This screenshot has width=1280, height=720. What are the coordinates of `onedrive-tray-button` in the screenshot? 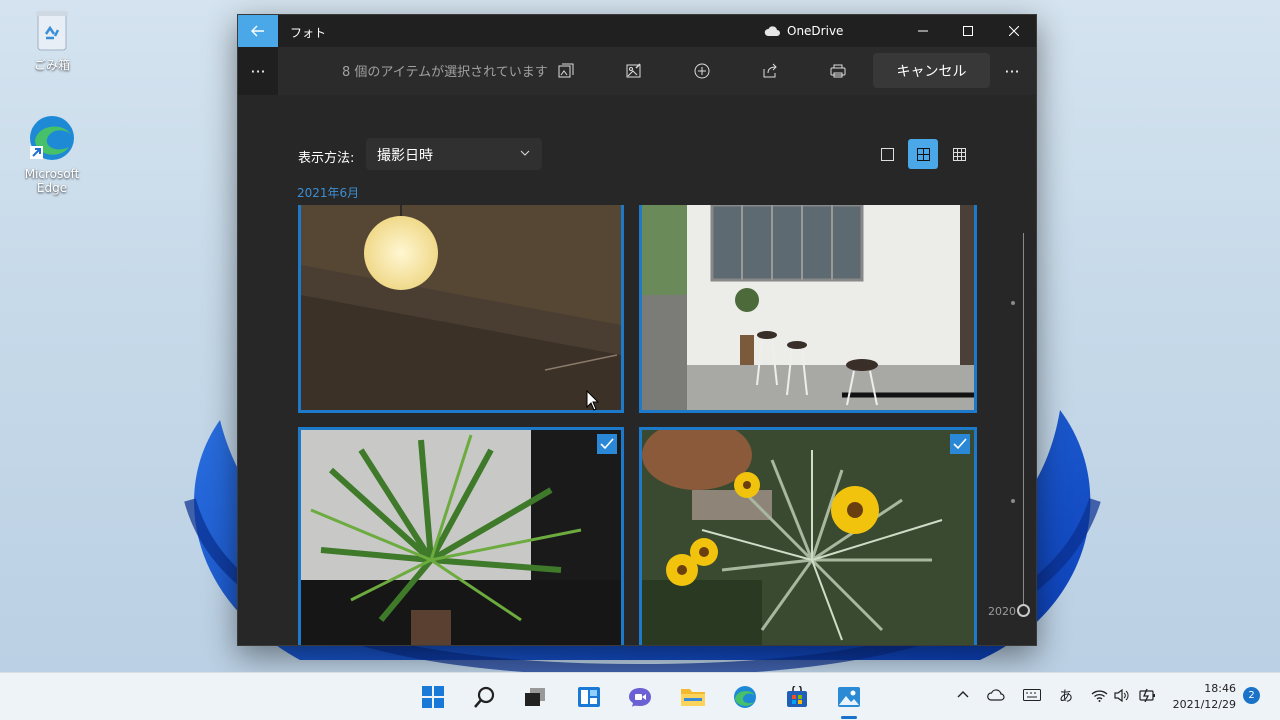 It's located at (996, 697).